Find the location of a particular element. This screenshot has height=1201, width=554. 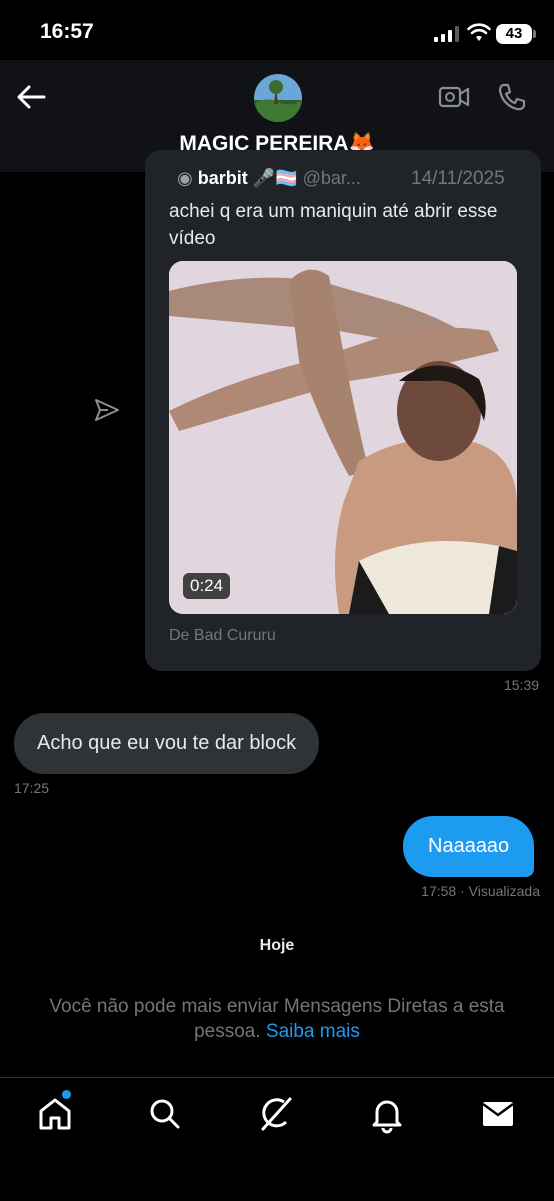

bell-icon is located at coordinates (387, 1114).